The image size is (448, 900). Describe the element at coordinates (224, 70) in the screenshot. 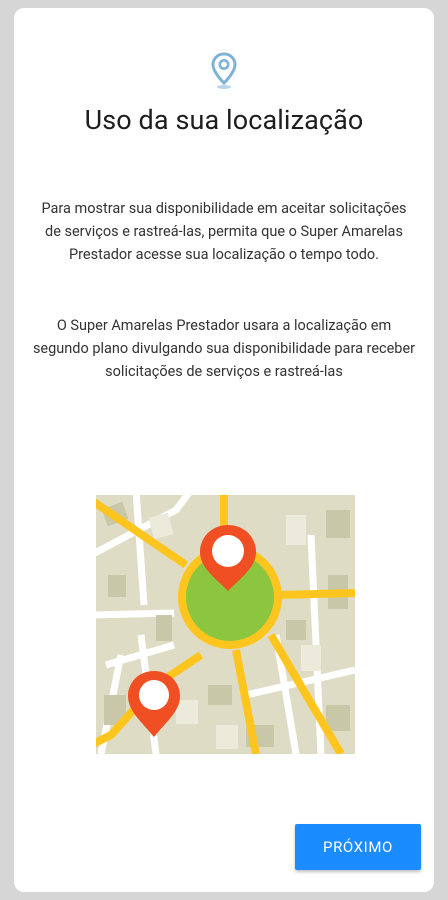

I see `location-pin-icon` at that location.